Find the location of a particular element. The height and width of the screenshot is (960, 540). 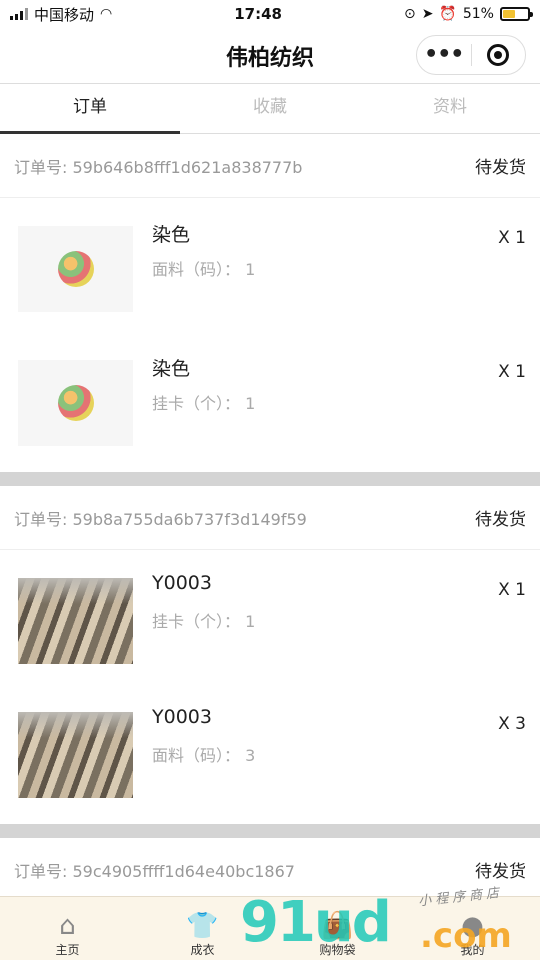

nav-me: ● 我的 is located at coordinates (472, 928).